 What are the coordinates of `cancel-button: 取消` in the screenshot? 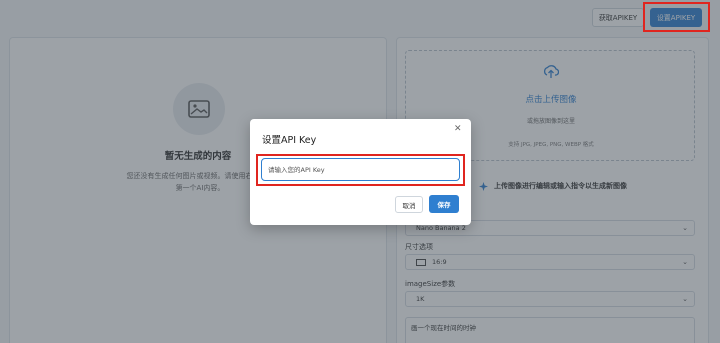 It's located at (409, 204).